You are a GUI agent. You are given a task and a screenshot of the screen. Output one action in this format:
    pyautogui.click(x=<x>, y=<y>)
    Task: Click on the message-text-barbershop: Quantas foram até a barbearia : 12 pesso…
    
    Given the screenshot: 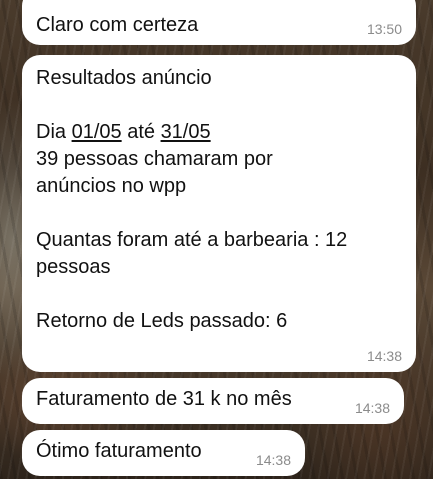 What is the action you would take?
    pyautogui.click(x=192, y=253)
    